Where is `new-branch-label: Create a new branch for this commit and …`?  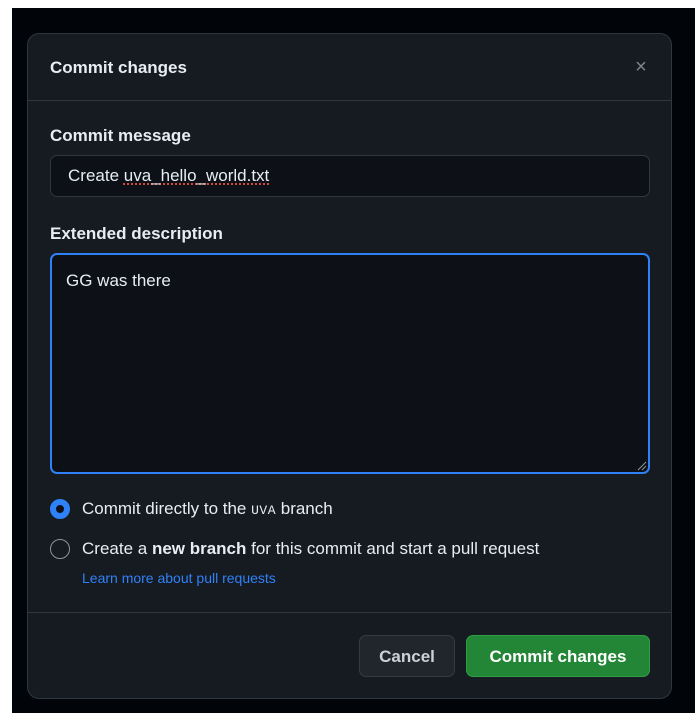 new-branch-label: Create a new branch for this commit and … is located at coordinates (310, 549).